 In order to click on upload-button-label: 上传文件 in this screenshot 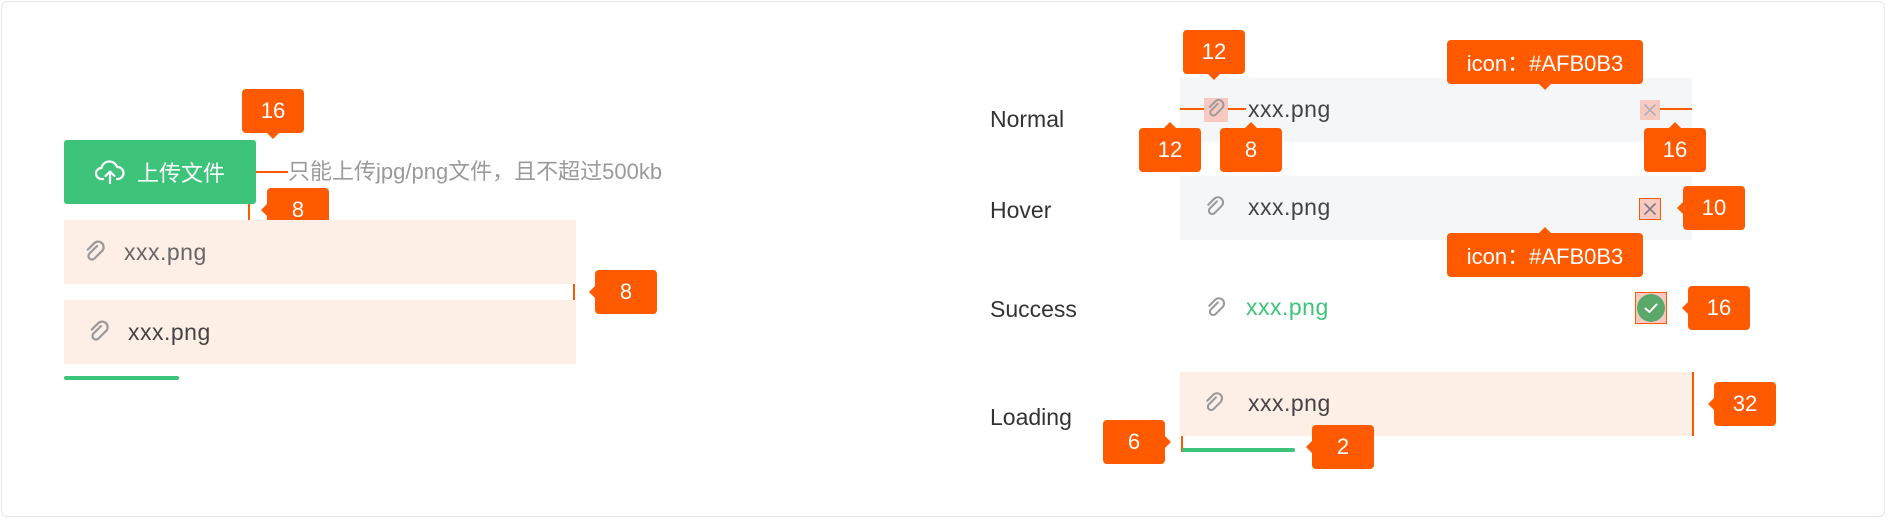, I will do `click(180, 173)`.